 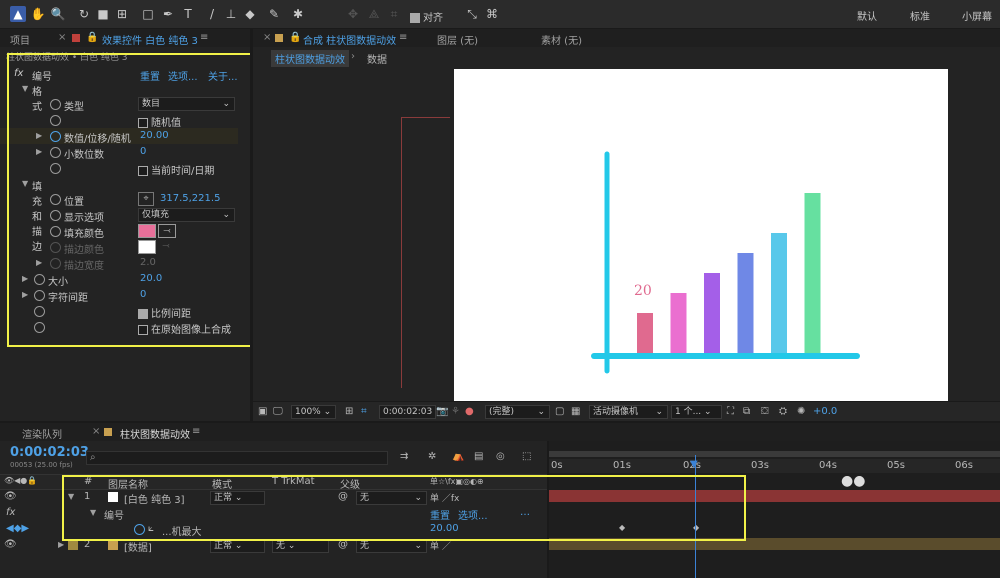 I want to click on show-snapshot-icon: ⚘, so click(x=455, y=411).